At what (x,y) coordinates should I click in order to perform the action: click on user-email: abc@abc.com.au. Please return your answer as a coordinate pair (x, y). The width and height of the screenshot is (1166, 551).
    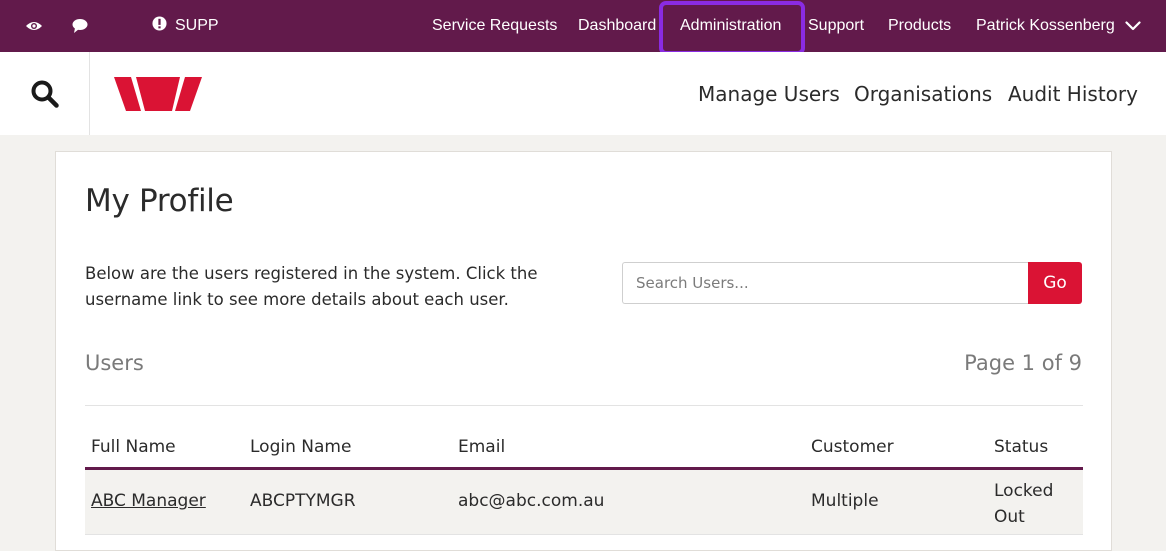
    Looking at the image, I should click on (531, 501).